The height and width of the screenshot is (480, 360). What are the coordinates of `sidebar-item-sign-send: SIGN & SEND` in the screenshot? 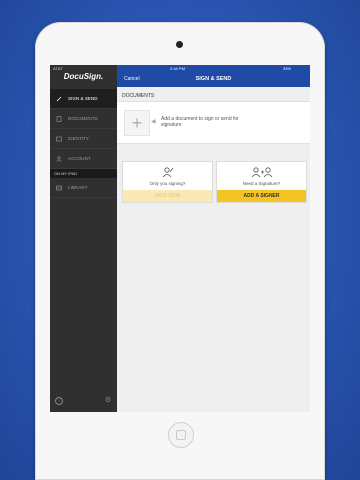 It's located at (83, 99).